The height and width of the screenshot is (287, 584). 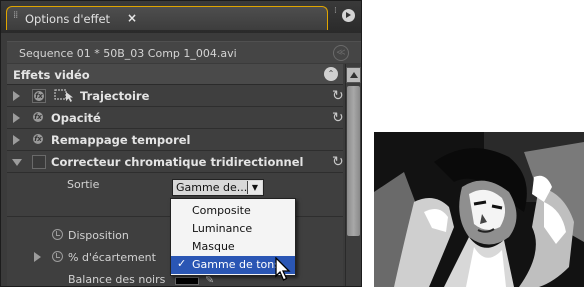 What do you see at coordinates (221, 210) in the screenshot?
I see `menu-item-label: Composite` at bounding box center [221, 210].